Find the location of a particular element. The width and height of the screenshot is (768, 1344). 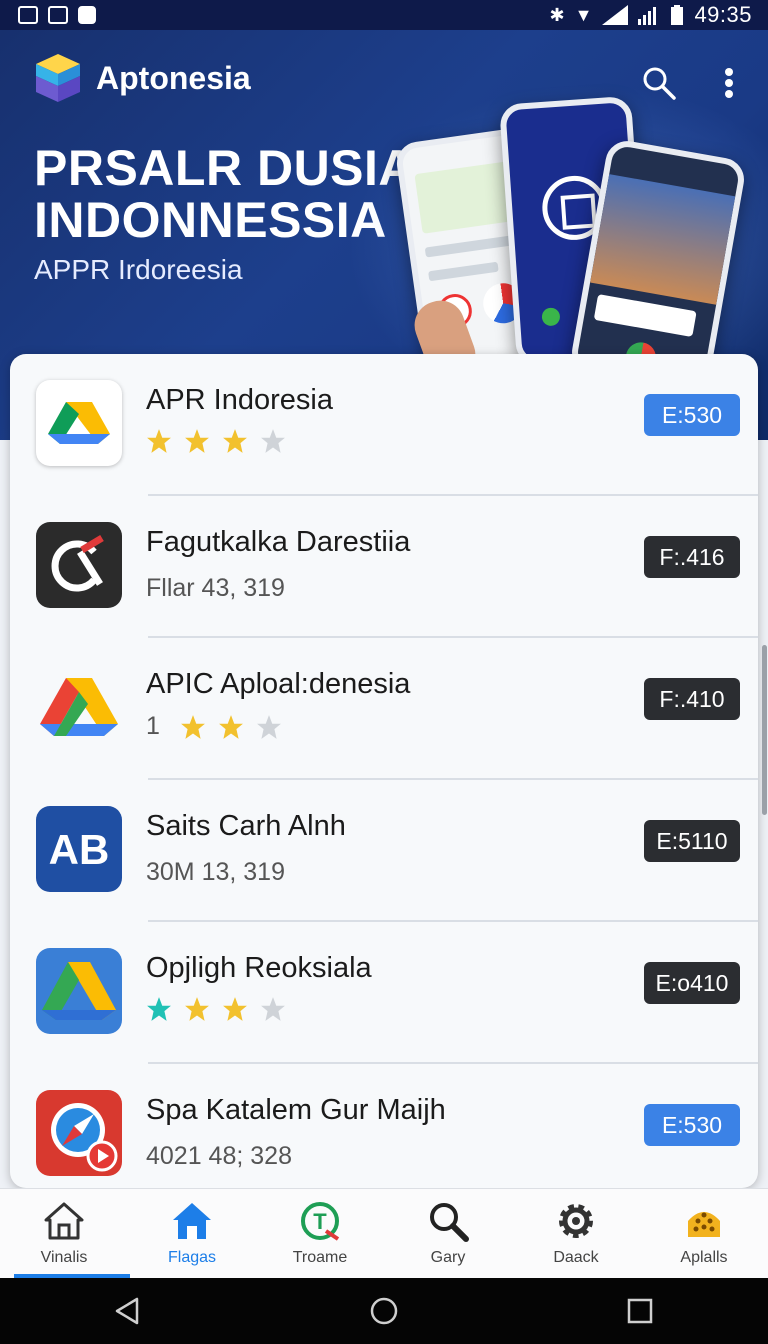

ab-app-icon: AB is located at coordinates (79, 849).